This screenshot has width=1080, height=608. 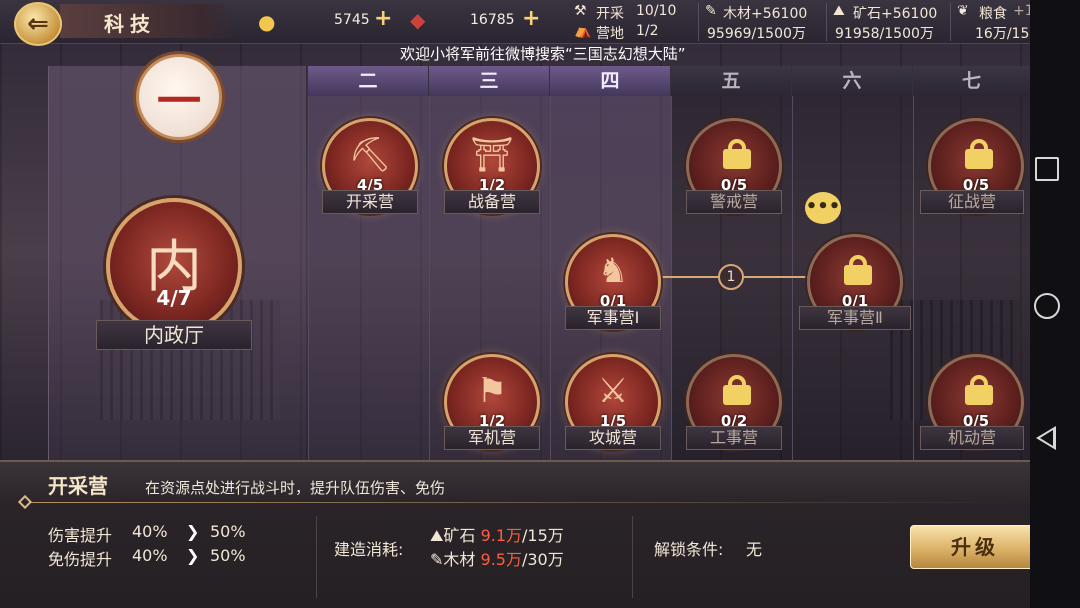 I want to click on home-icon, so click(x=1047, y=306).